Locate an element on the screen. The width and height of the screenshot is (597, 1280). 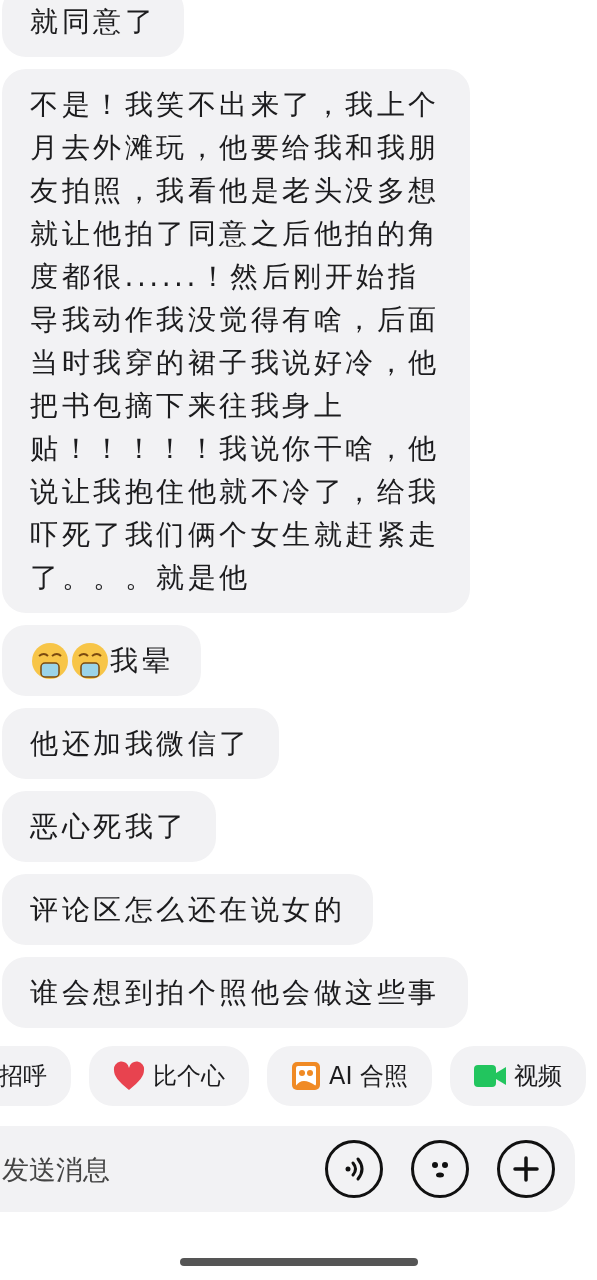
chip-label: 视频 is located at coordinates (538, 1076).